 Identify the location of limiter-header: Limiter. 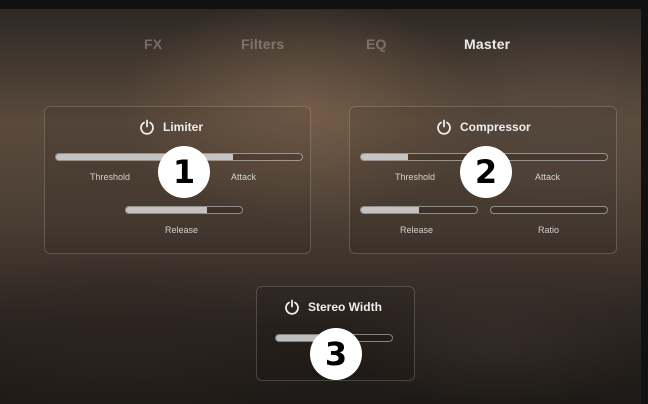
(171, 127).